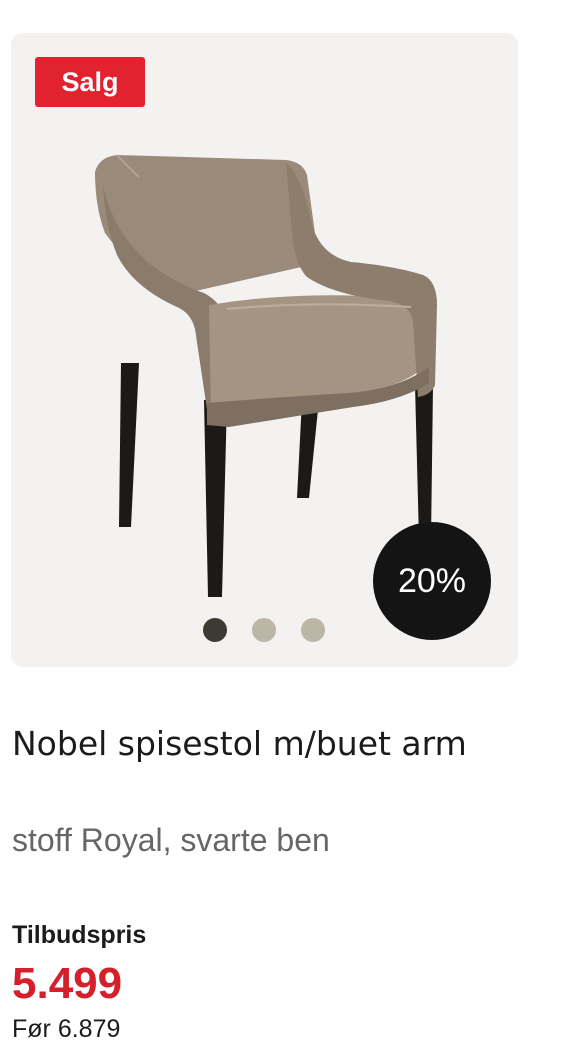 The height and width of the screenshot is (1062, 566). What do you see at coordinates (129, 445) in the screenshot?
I see `chair-back-left-leg` at bounding box center [129, 445].